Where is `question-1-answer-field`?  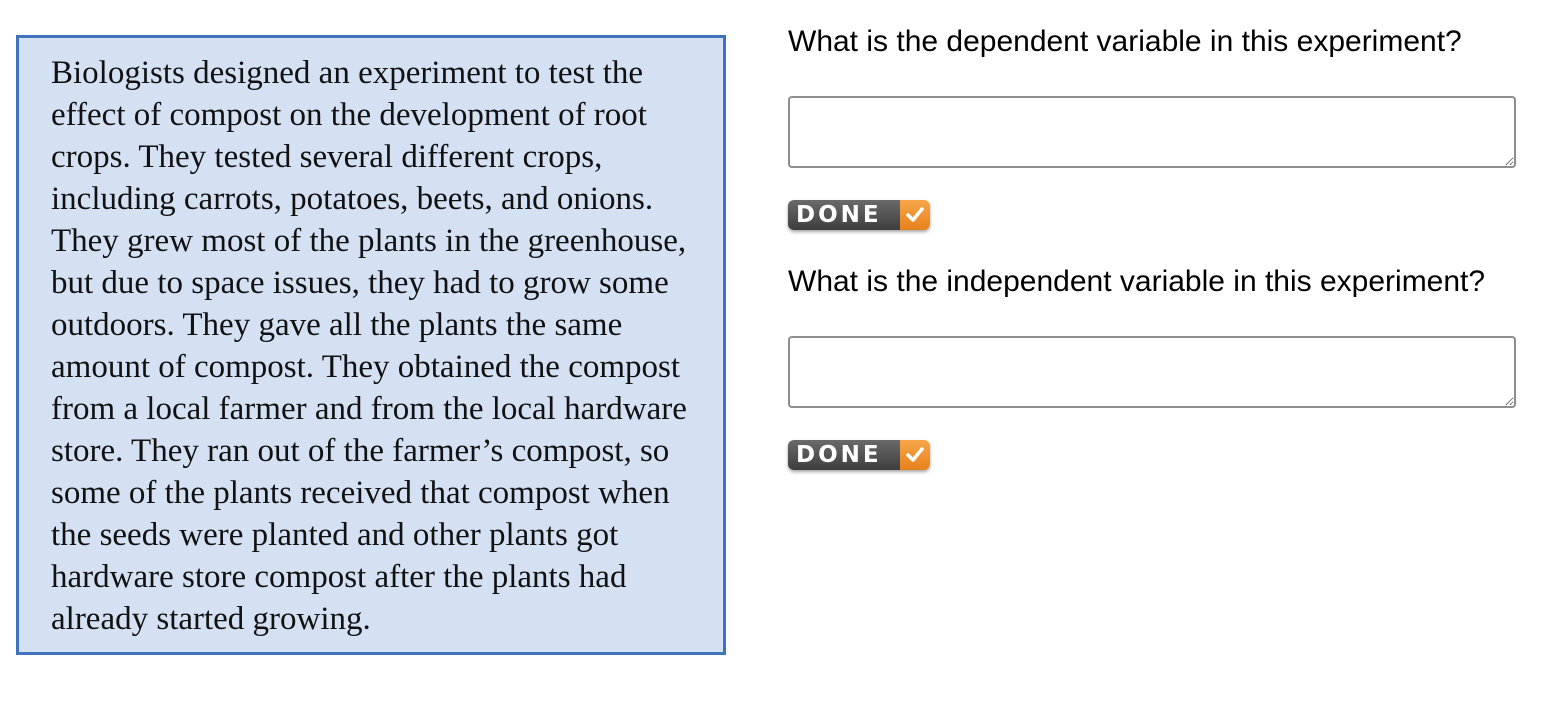
question-1-answer-field is located at coordinates (1152, 132).